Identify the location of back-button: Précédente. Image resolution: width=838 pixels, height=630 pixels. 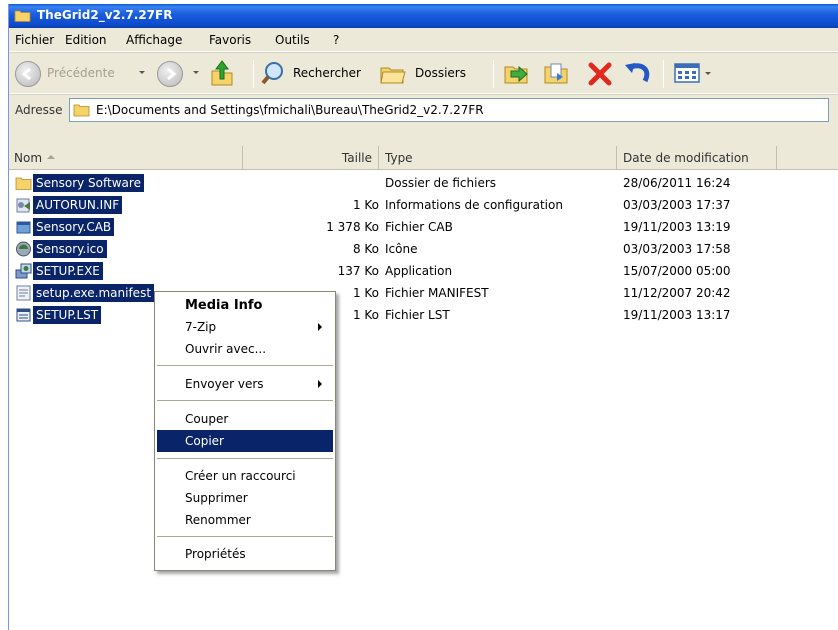
(85, 74).